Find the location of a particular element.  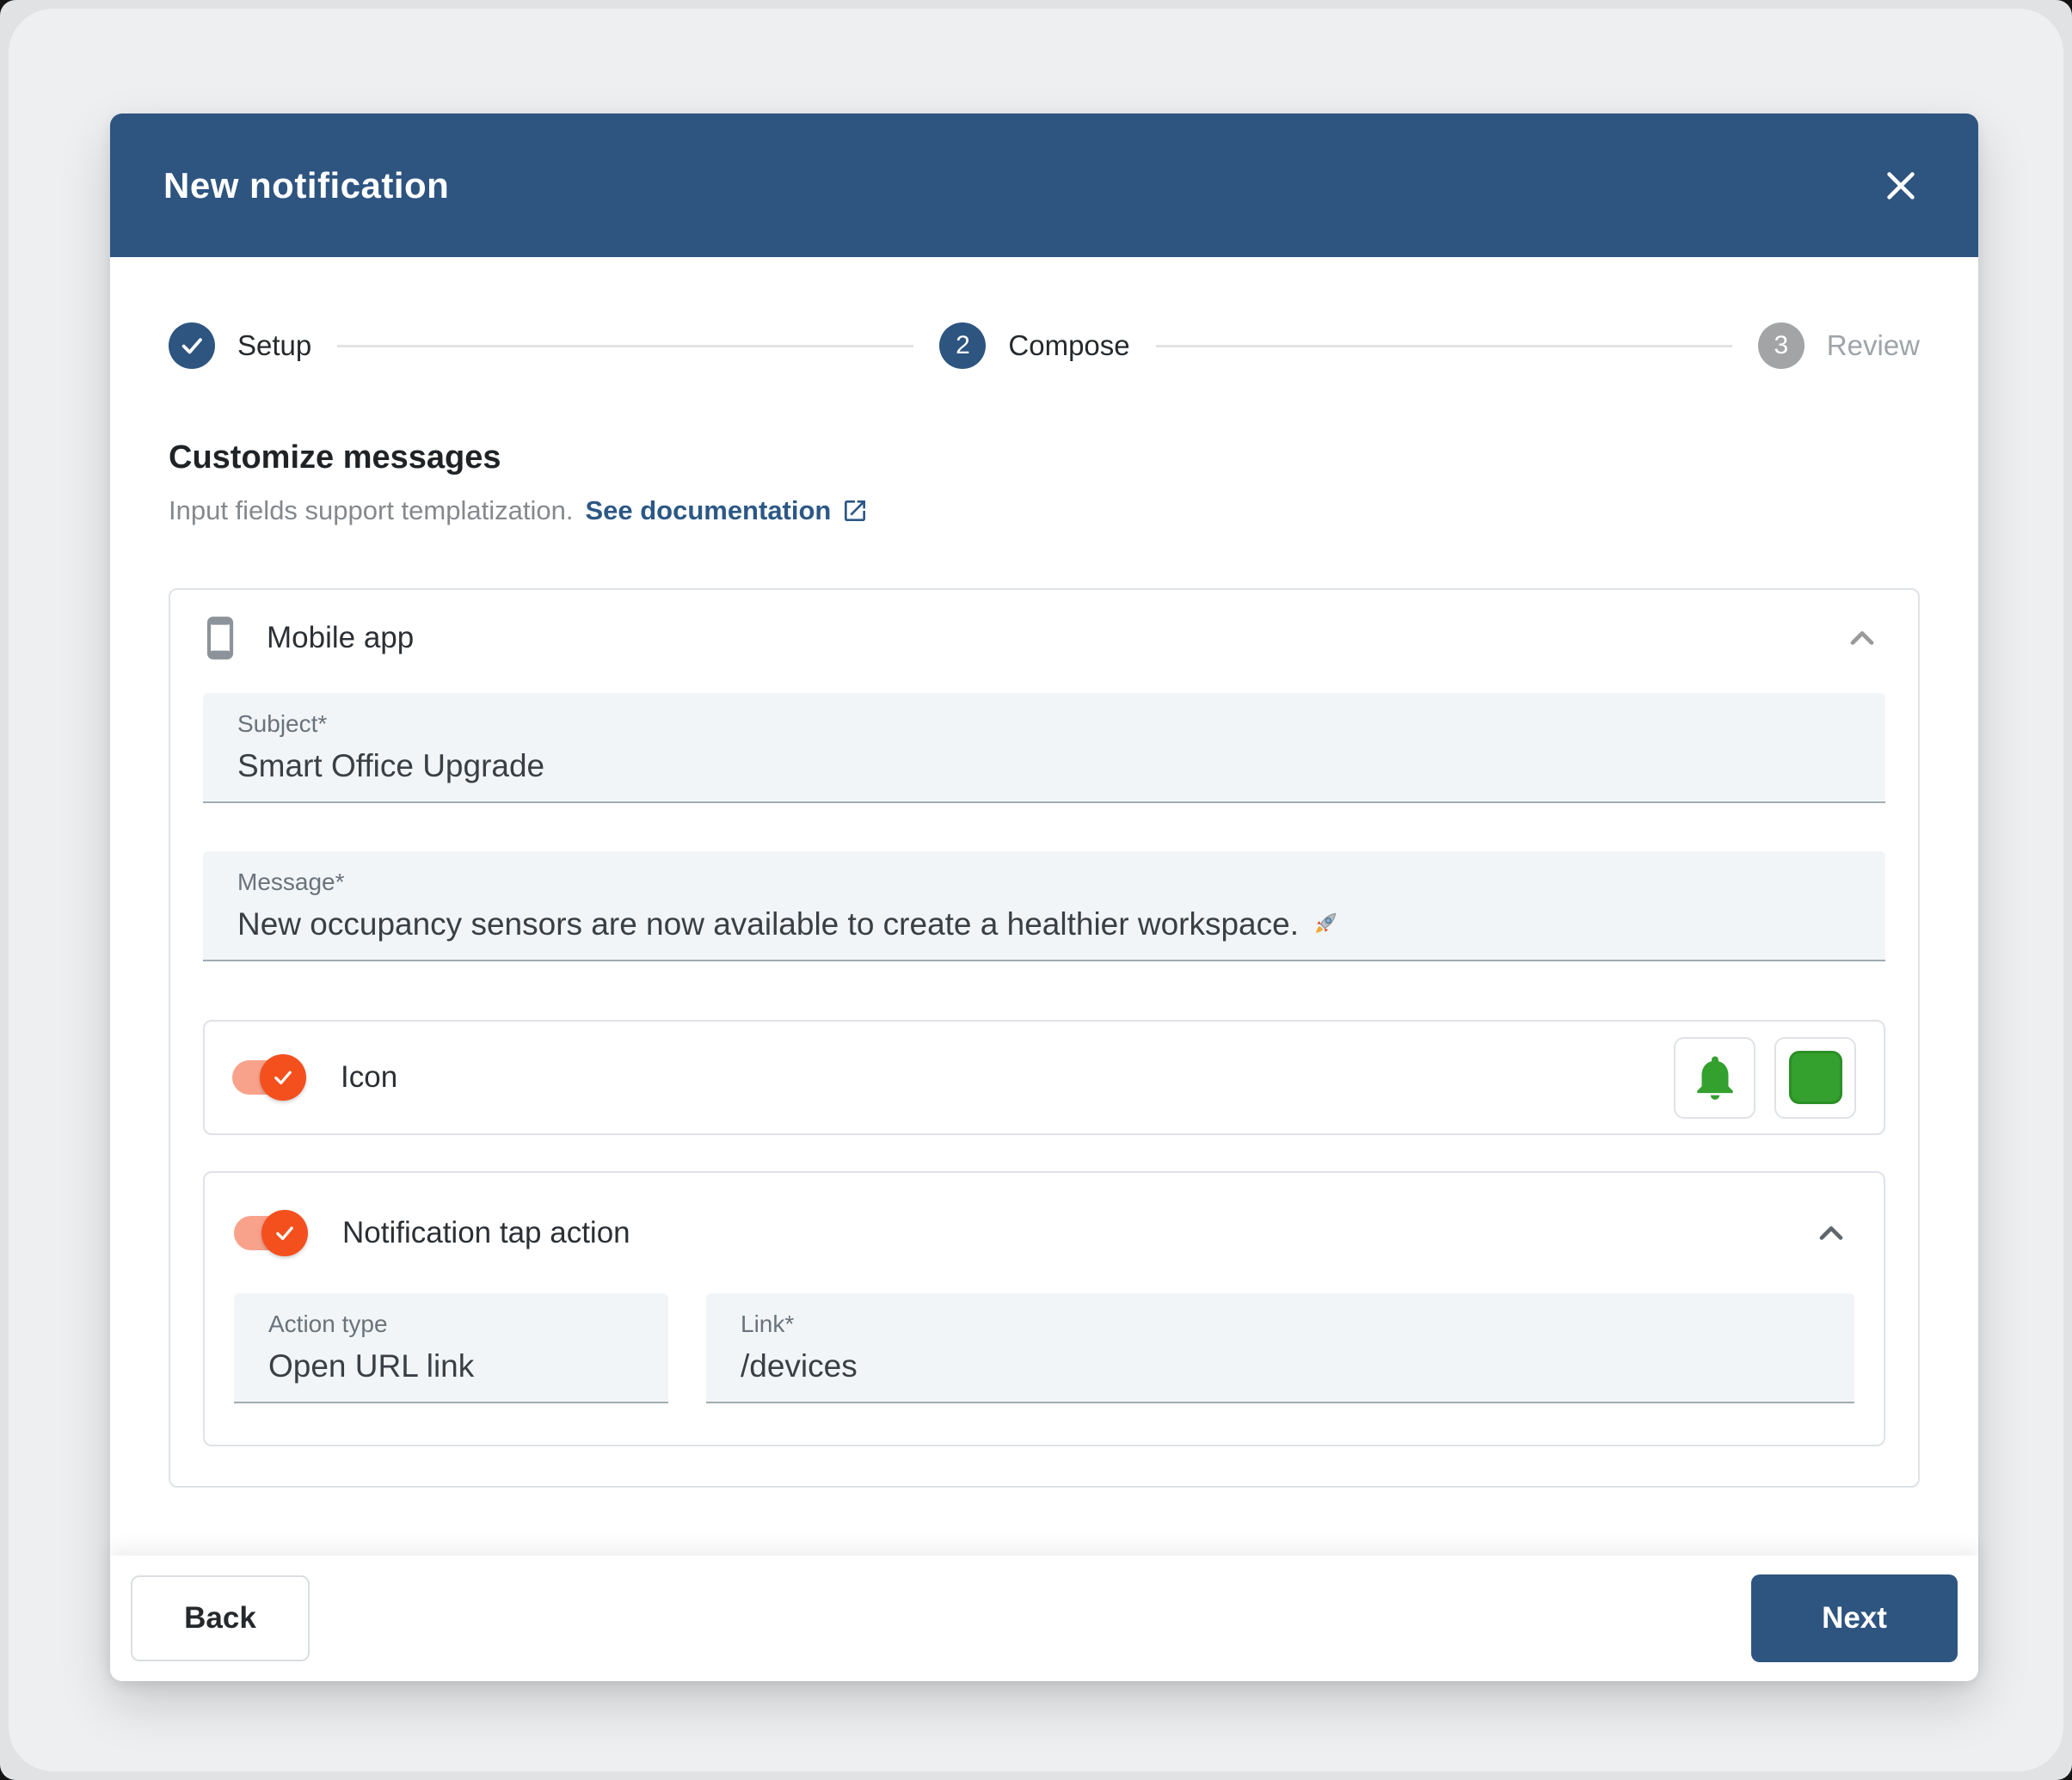

tap-action-fields: Action type Open URL link Link* /devices is located at coordinates (1044, 1348).